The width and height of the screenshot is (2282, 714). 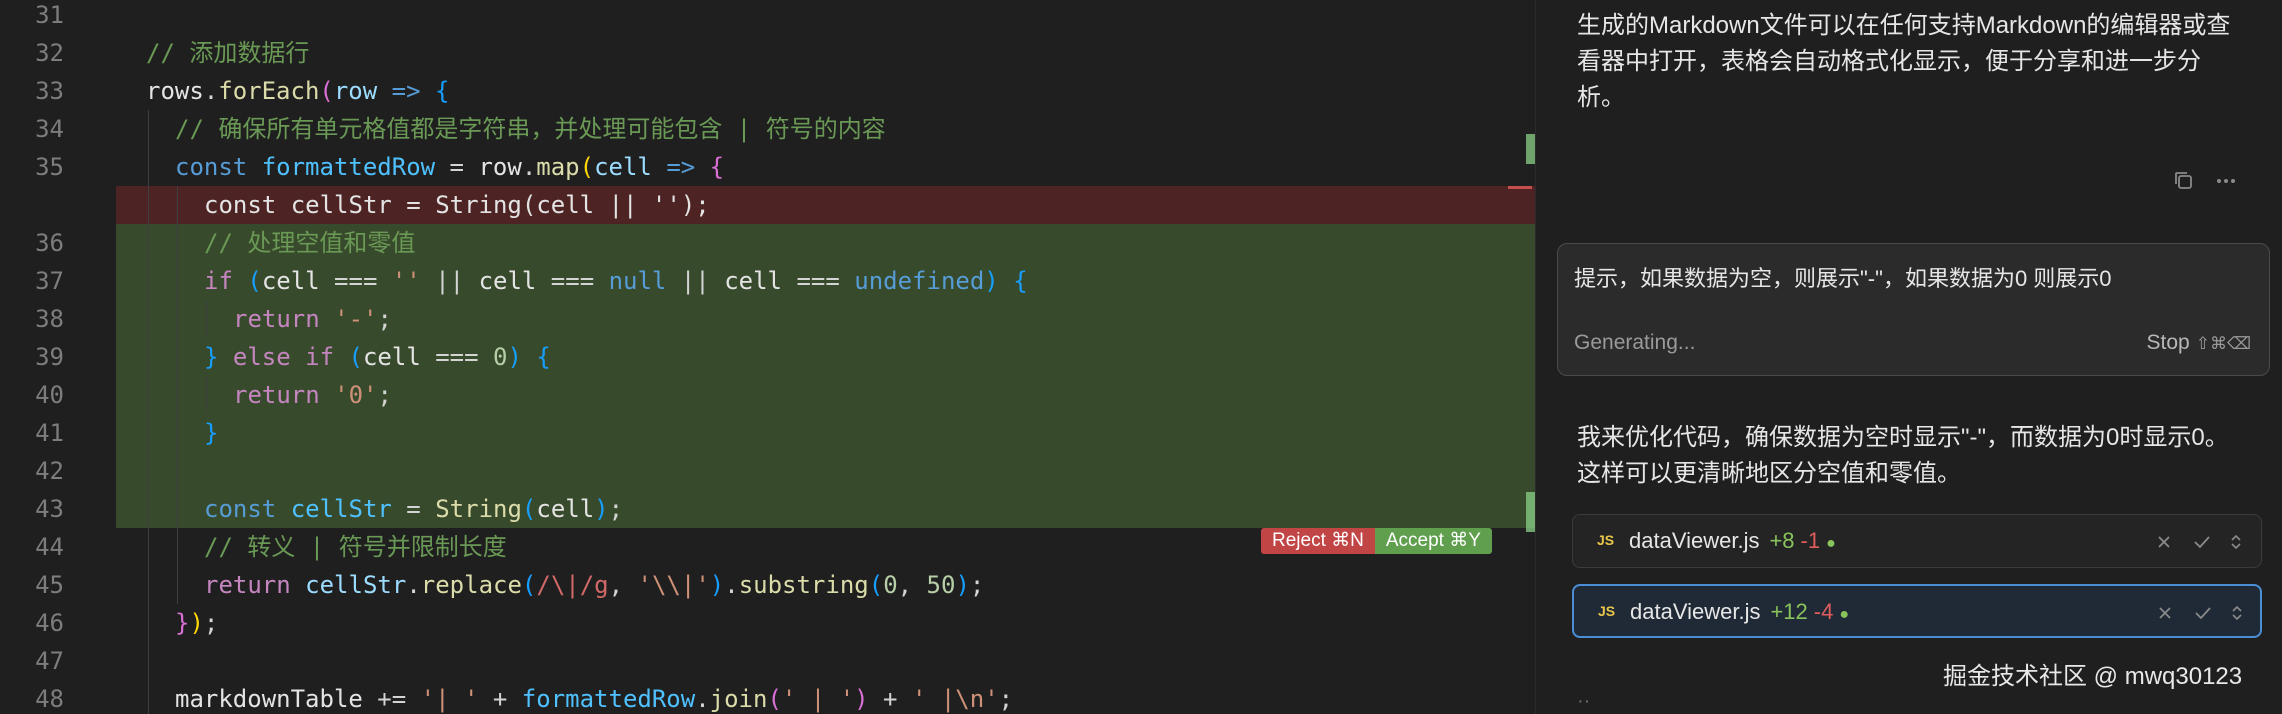 I want to click on additions-count: +12, so click(x=1789, y=611).